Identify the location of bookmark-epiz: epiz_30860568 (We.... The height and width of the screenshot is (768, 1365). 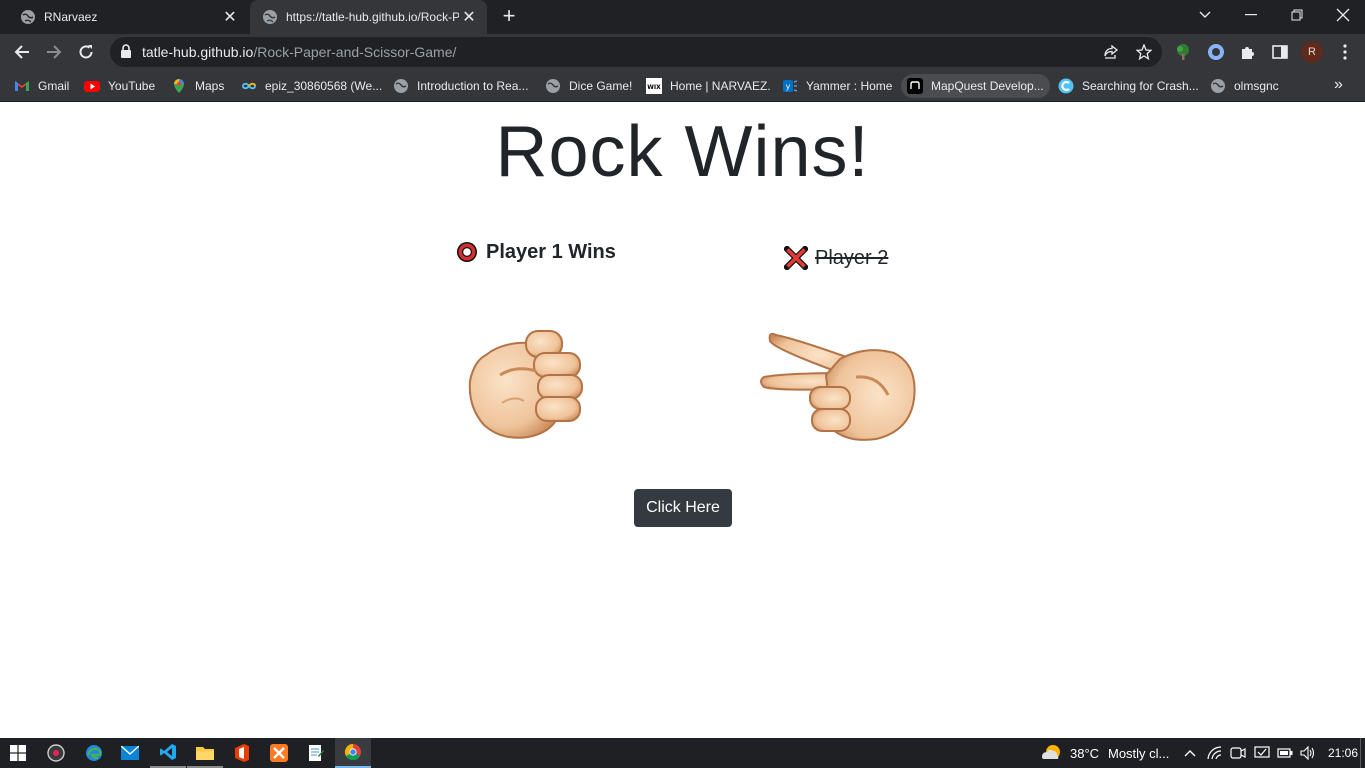
(311, 86).